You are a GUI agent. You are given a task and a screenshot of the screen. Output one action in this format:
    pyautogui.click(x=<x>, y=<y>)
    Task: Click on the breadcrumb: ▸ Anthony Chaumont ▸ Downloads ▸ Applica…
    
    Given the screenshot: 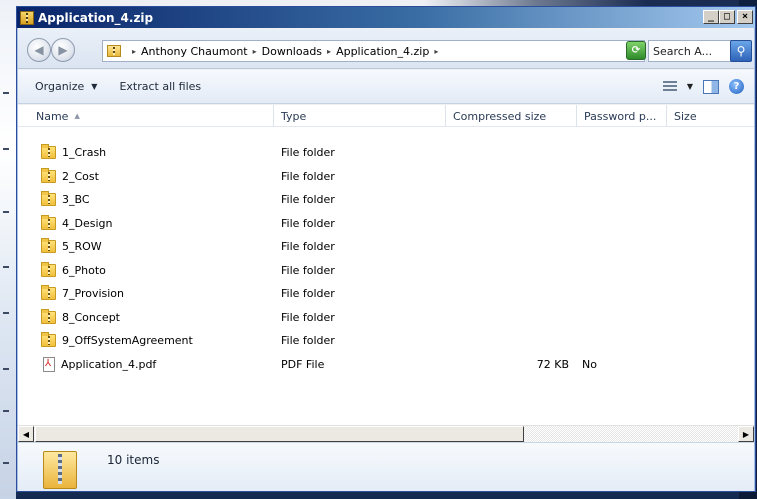 What is the action you would take?
    pyautogui.click(x=373, y=51)
    